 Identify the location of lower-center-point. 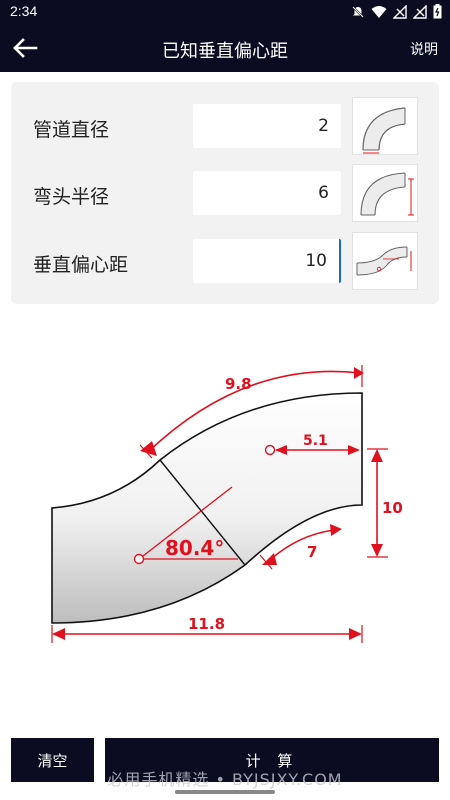
(139, 559).